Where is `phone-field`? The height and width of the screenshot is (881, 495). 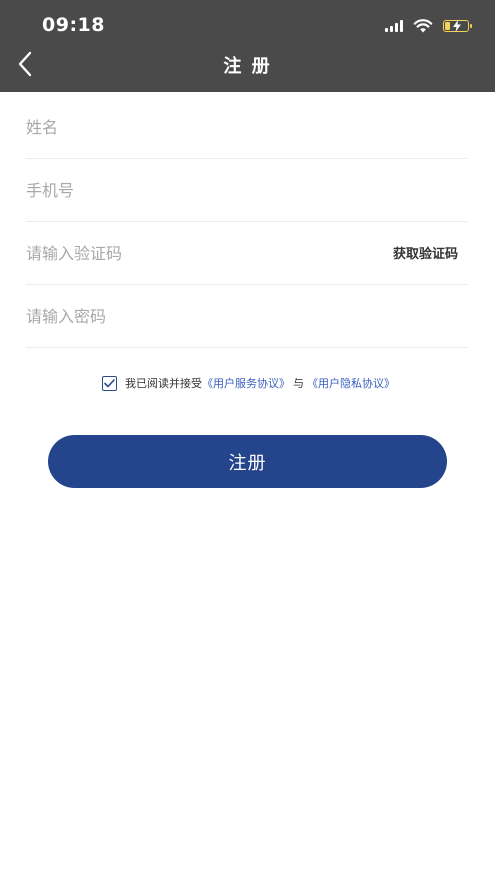 phone-field is located at coordinates (247, 191).